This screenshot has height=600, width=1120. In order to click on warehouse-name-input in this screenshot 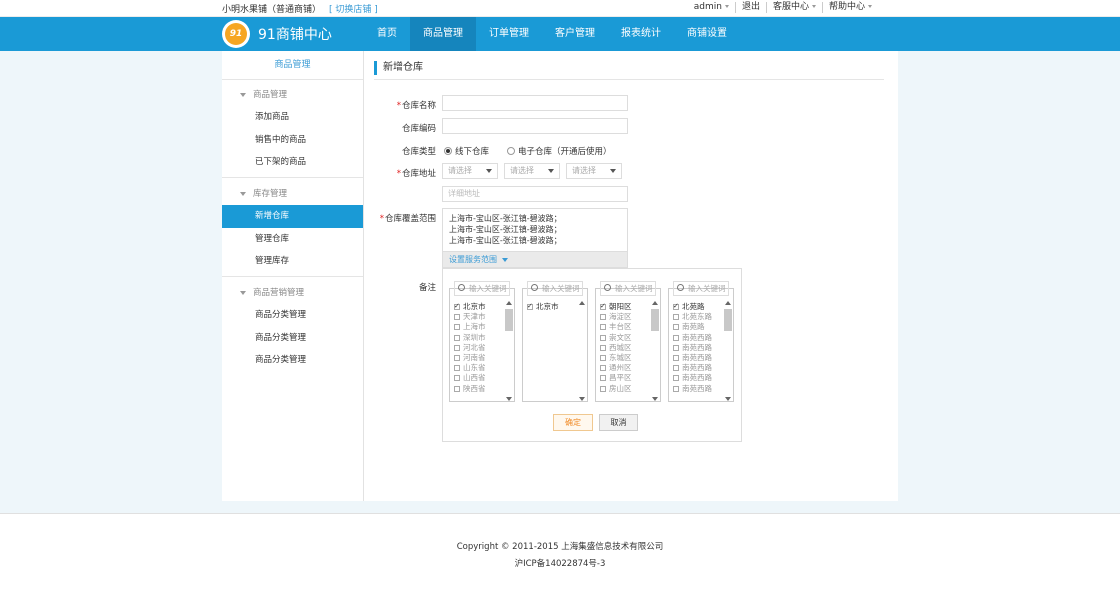, I will do `click(535, 103)`.